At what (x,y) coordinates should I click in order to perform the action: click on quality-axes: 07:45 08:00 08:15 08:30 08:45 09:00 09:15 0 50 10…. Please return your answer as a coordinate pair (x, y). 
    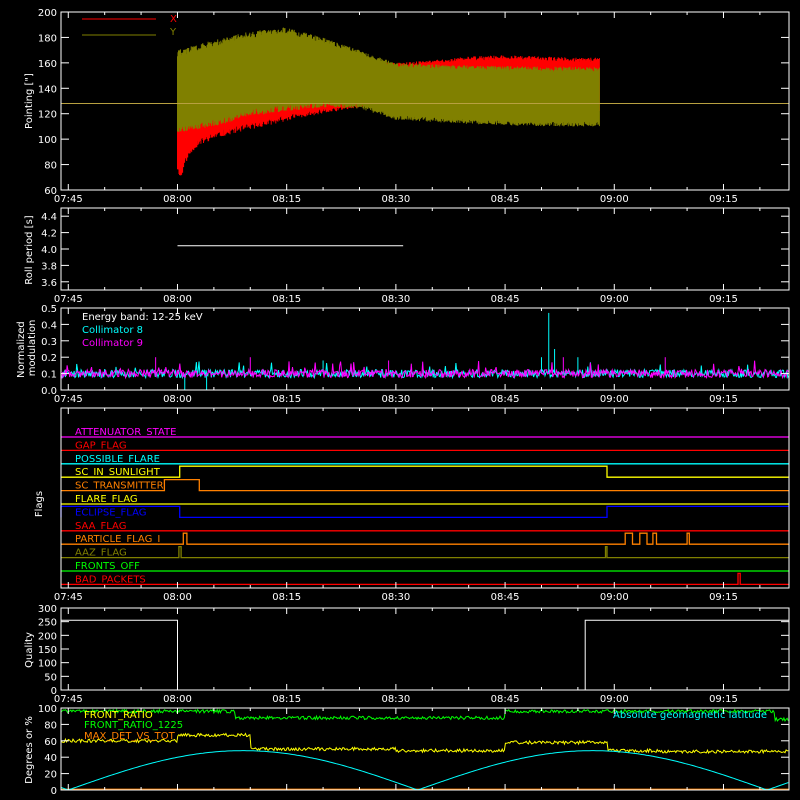
    Looking at the image, I should click on (414, 654).